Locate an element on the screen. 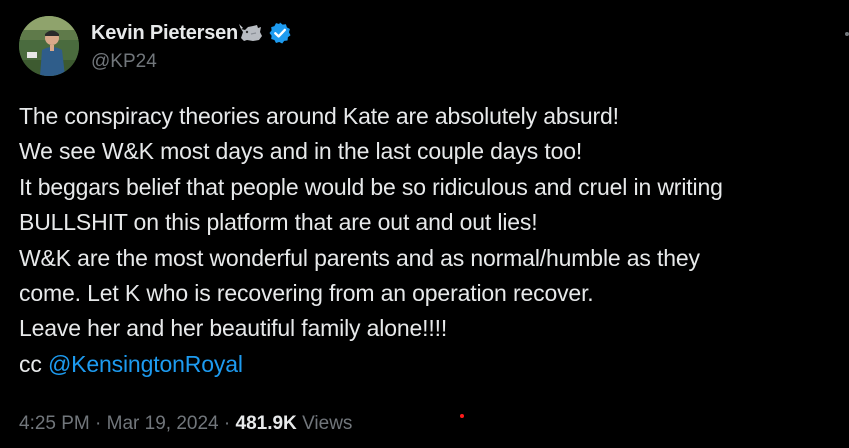 The image size is (849, 448). avatar is located at coordinates (49, 46).